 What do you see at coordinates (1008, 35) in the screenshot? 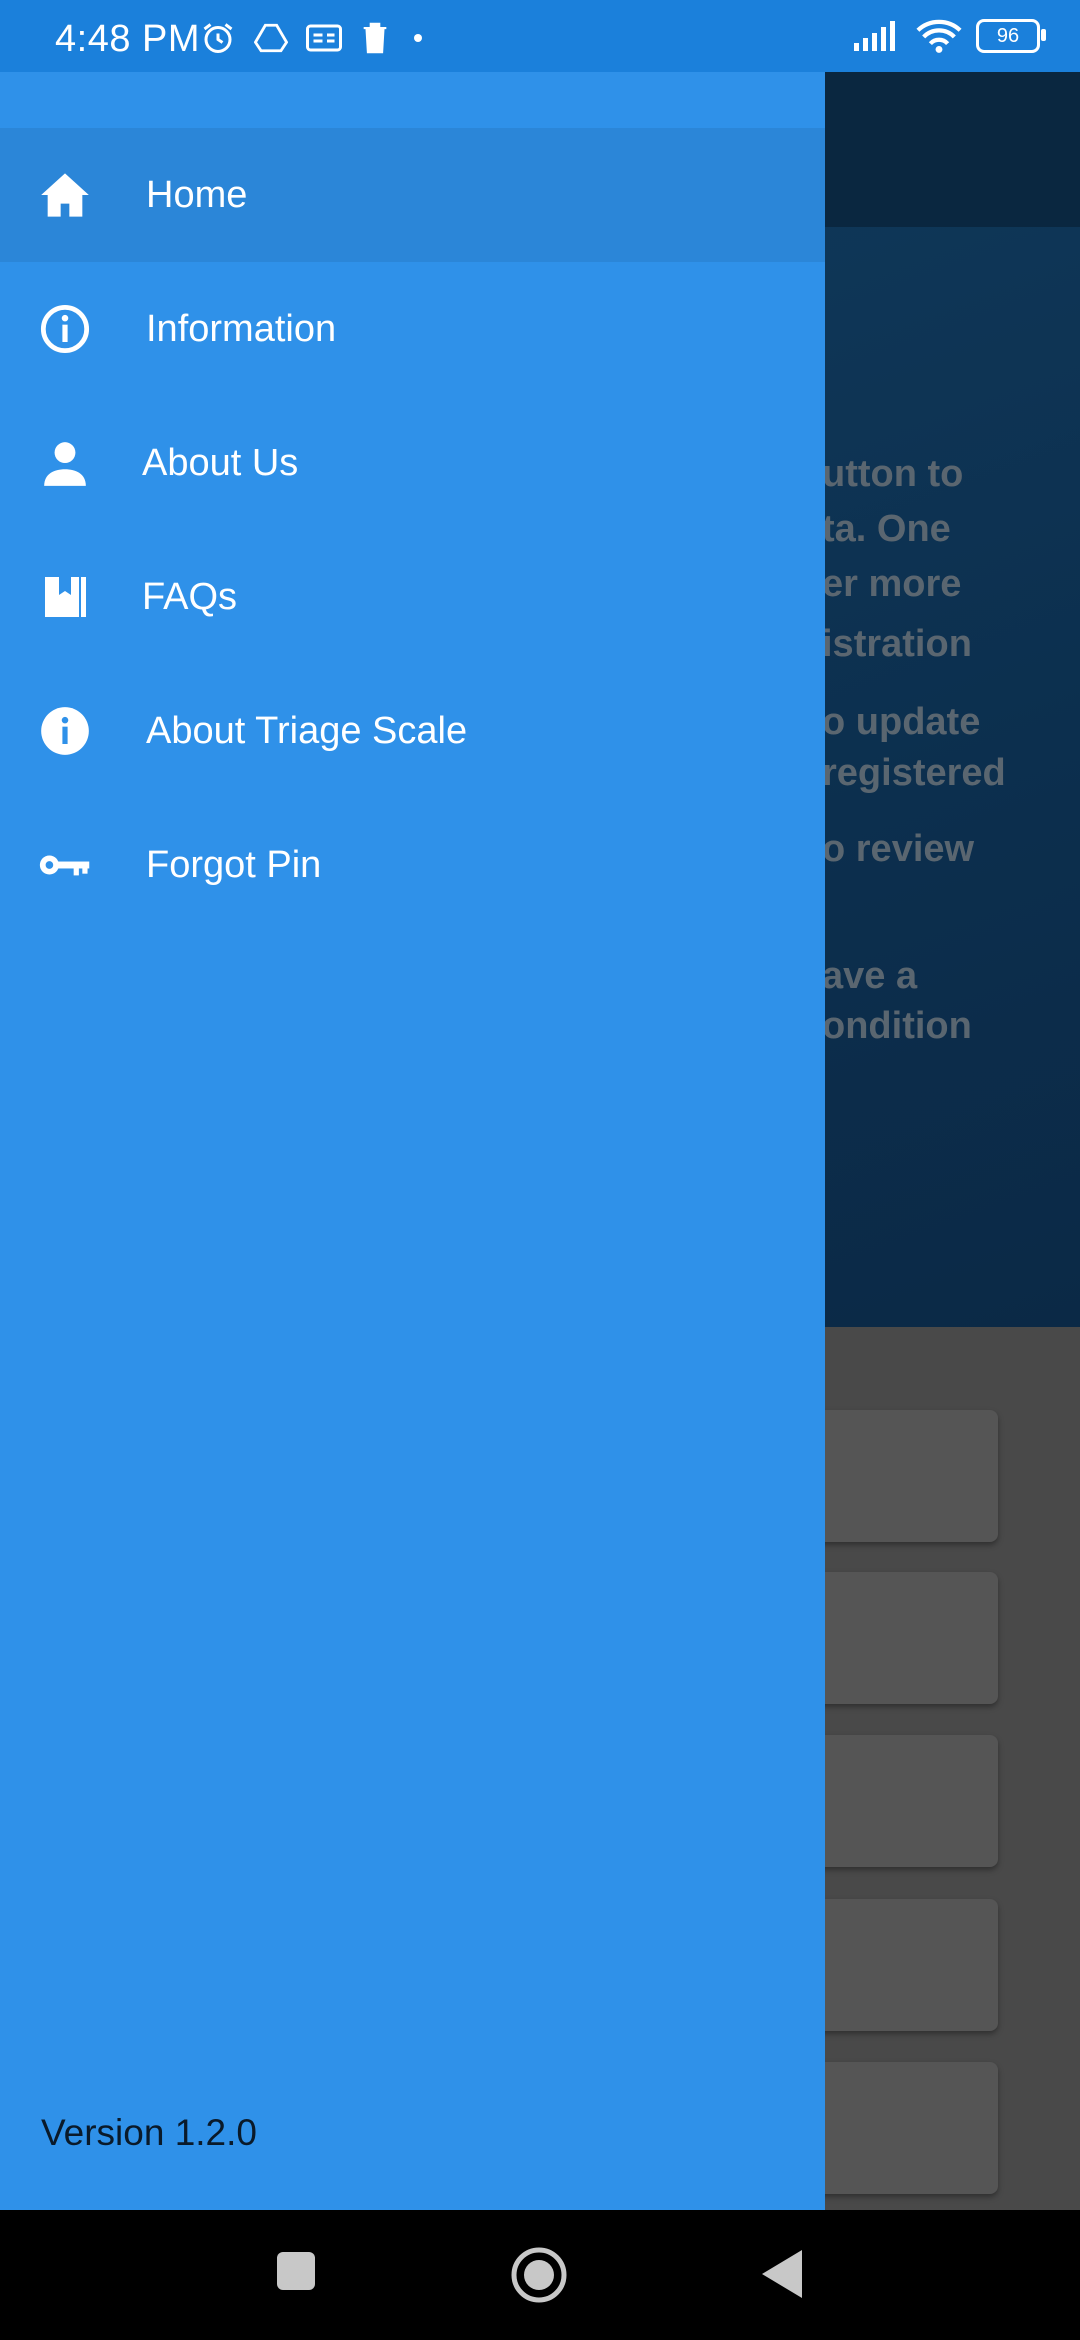
I see `battery-level: 96` at bounding box center [1008, 35].